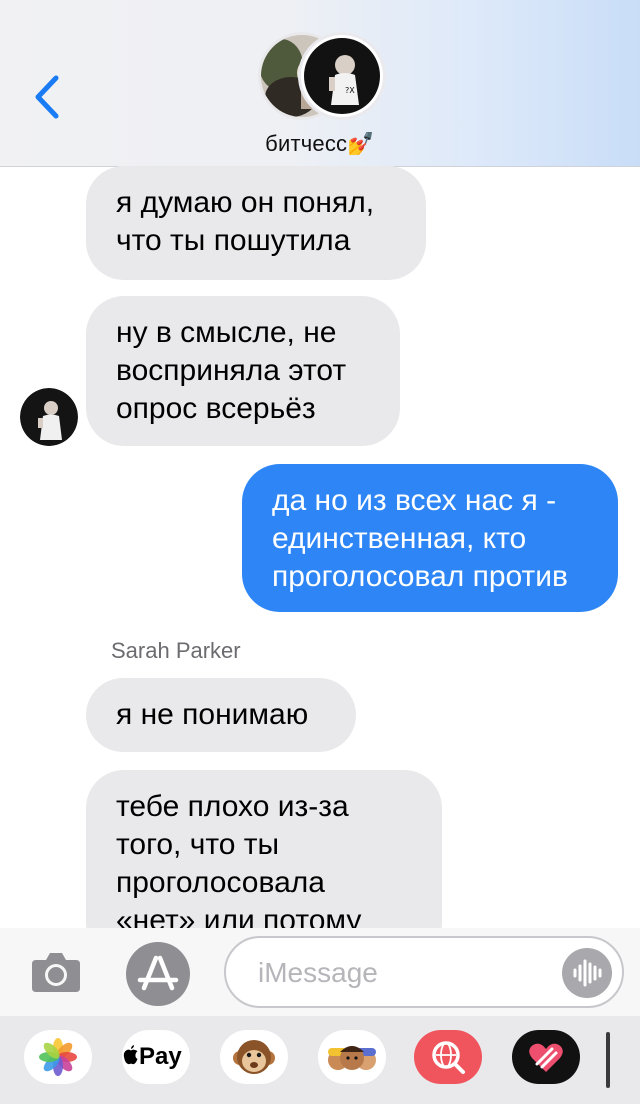  I want to click on animoji-monkey-icon, so click(254, 1057).